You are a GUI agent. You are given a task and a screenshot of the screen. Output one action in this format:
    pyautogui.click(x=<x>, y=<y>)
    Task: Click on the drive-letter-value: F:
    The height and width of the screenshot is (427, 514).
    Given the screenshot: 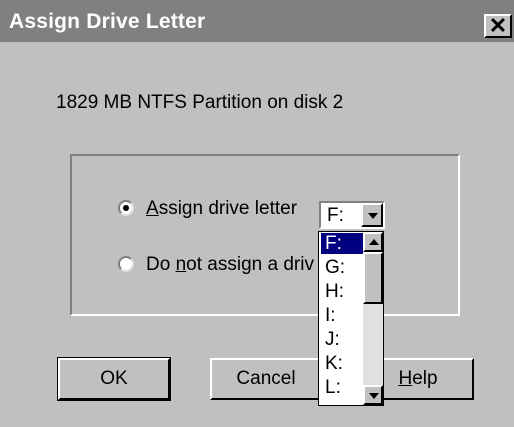 What is the action you would take?
    pyautogui.click(x=335, y=215)
    